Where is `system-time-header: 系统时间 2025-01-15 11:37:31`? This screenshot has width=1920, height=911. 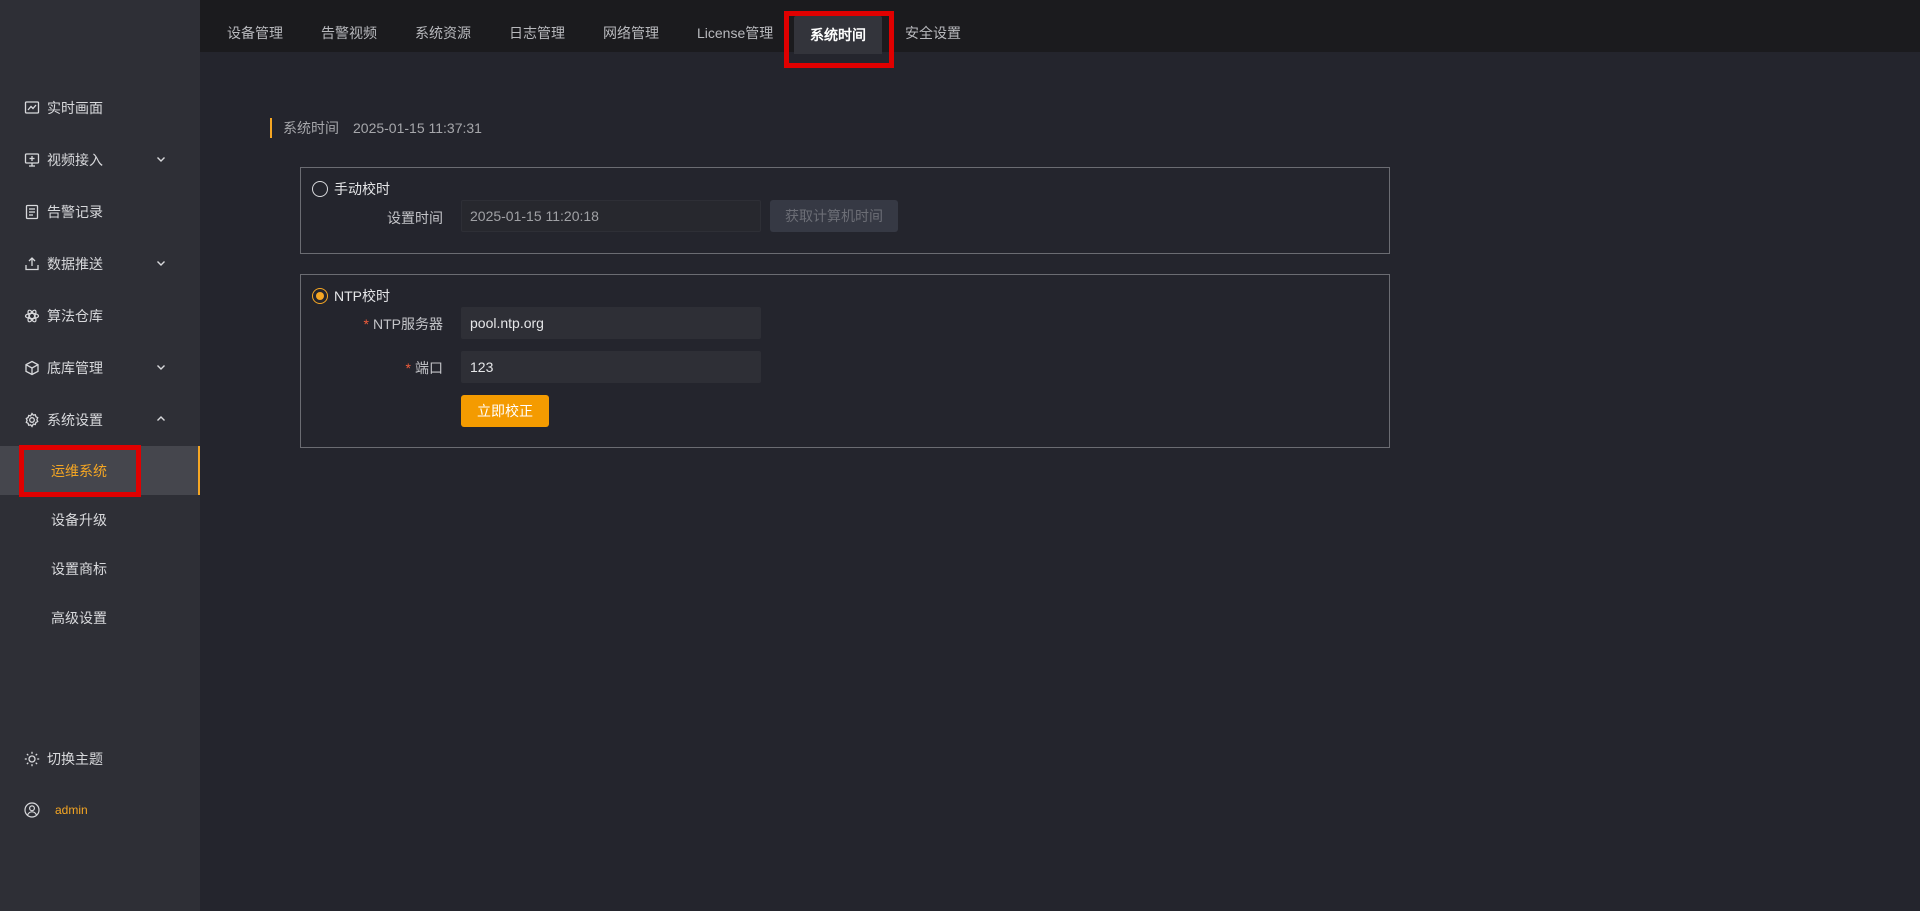 system-time-header: 系统时间 2025-01-15 11:37:31 is located at coordinates (376, 128).